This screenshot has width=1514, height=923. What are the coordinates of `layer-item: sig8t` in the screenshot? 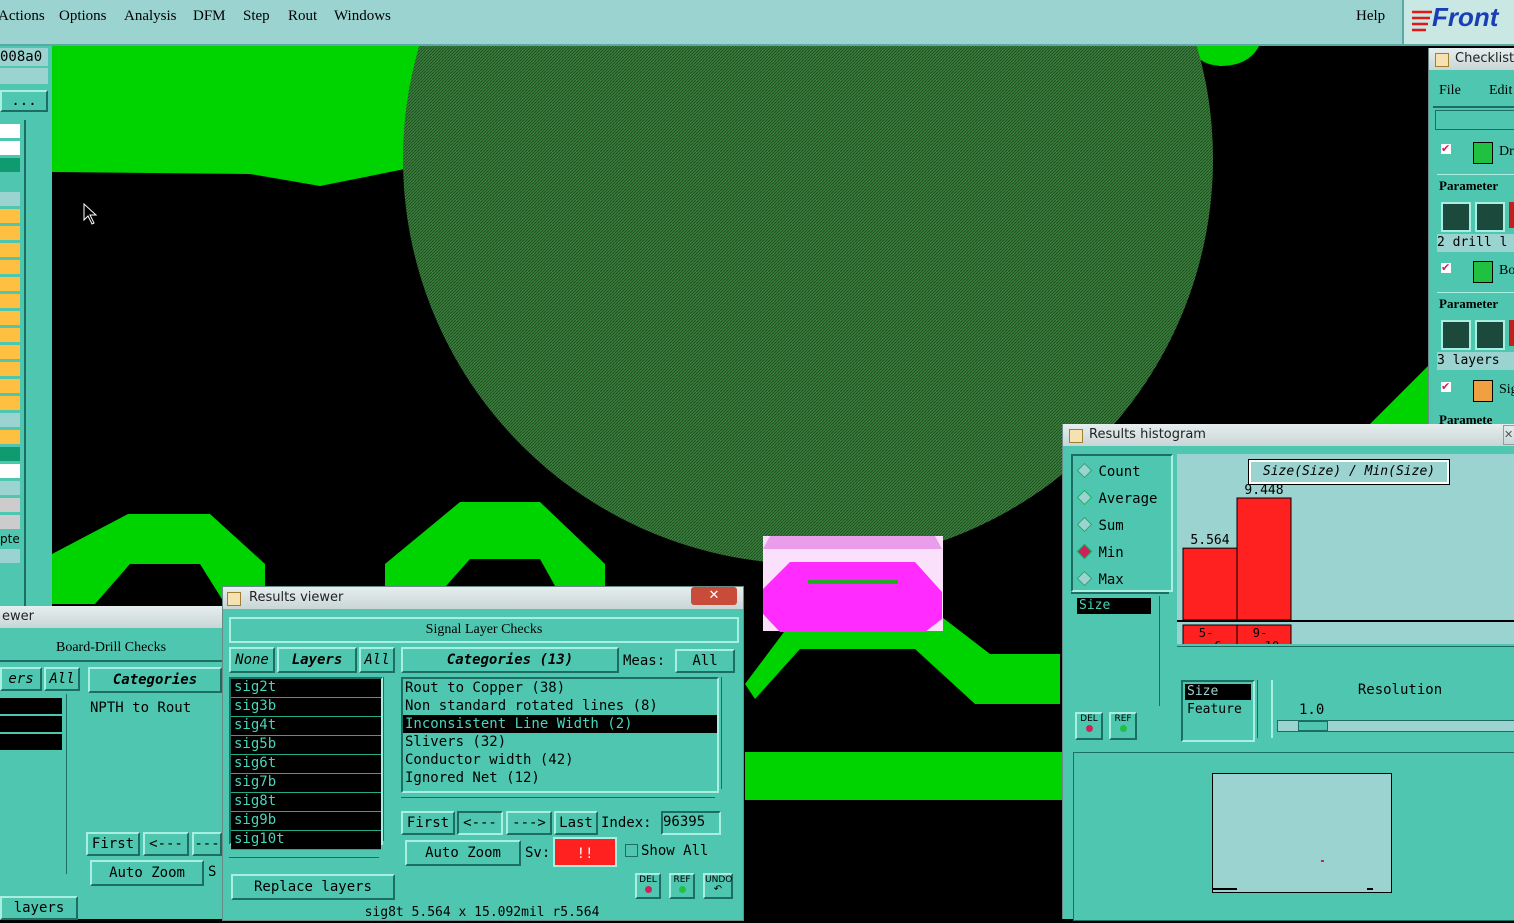 It's located at (306, 802).